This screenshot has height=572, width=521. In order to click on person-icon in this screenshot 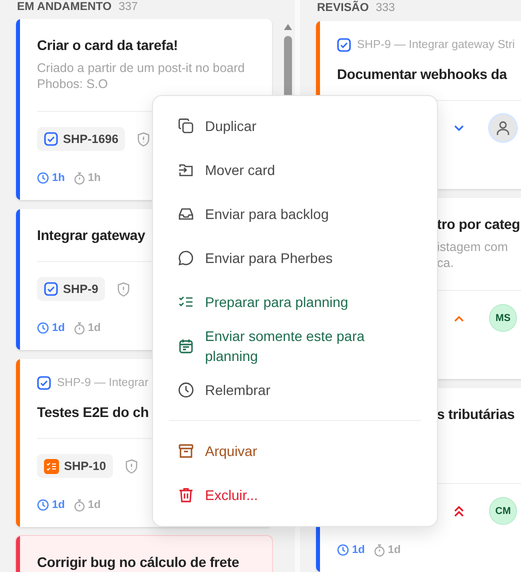, I will do `click(503, 128)`.